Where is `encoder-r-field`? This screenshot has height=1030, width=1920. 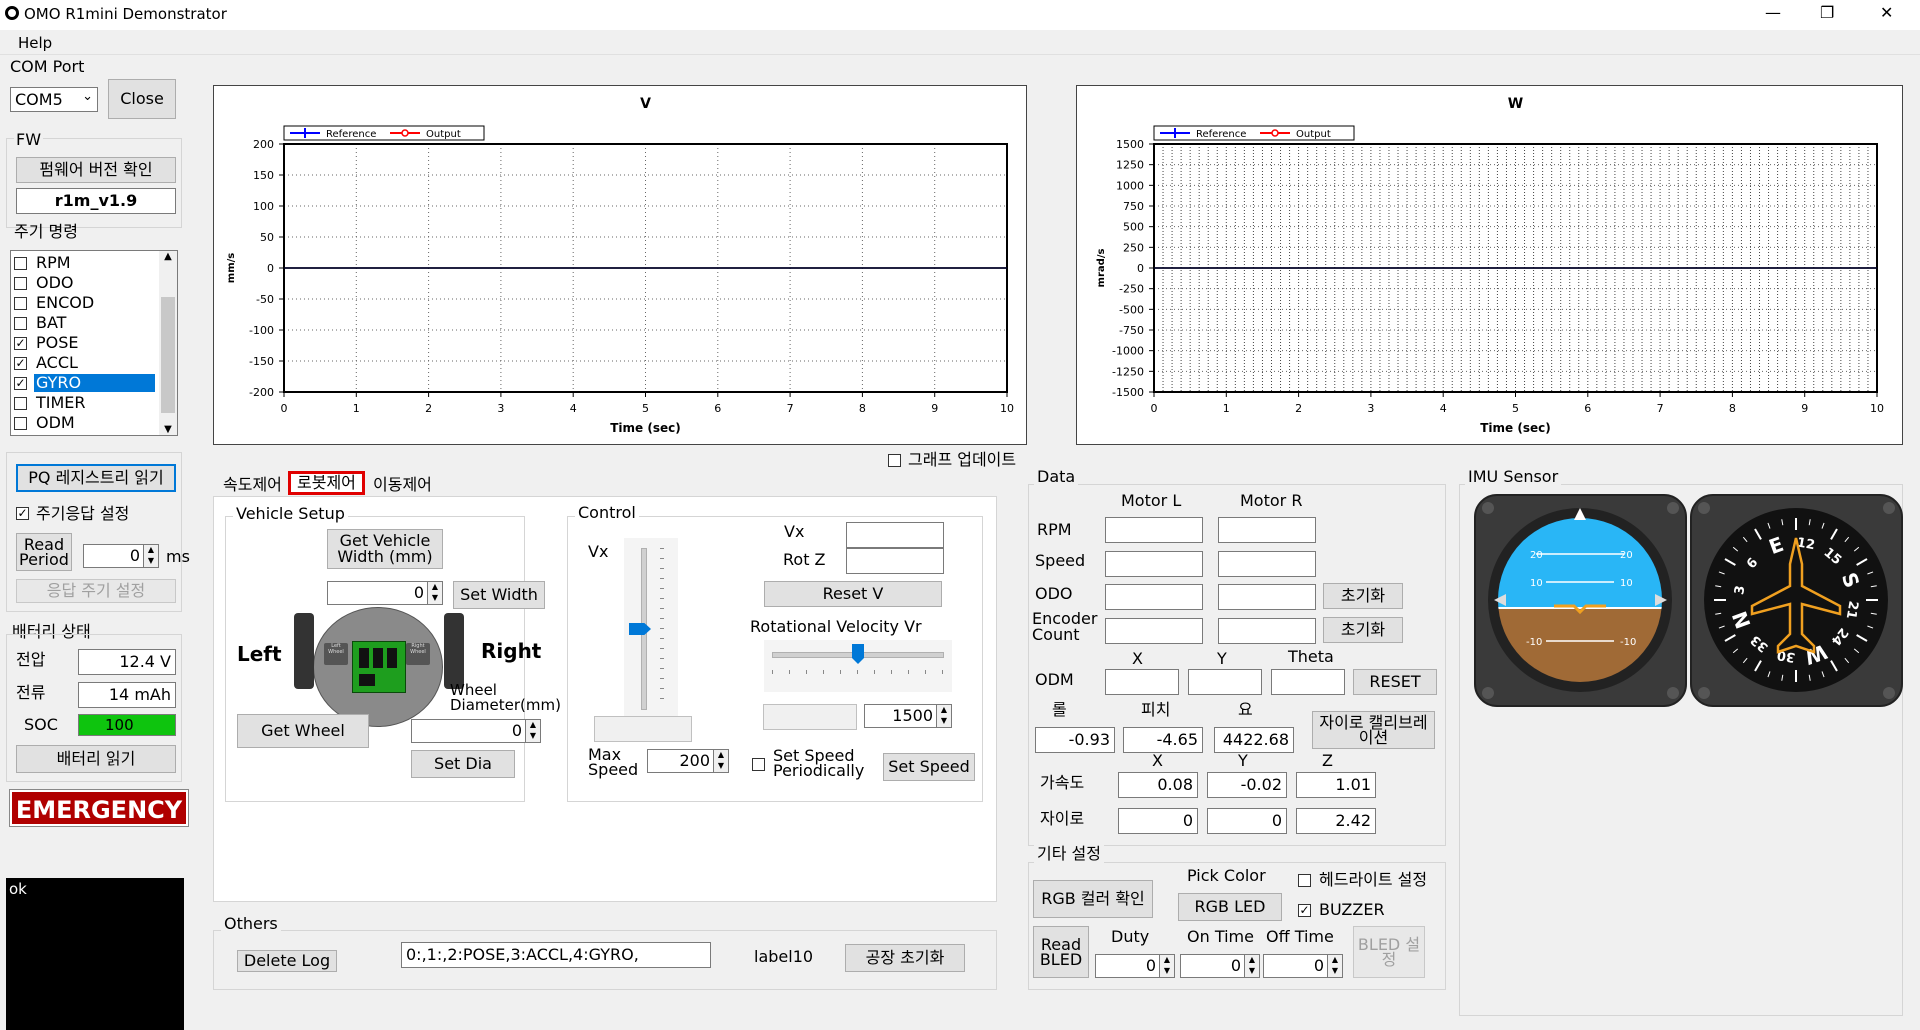 encoder-r-field is located at coordinates (1267, 631).